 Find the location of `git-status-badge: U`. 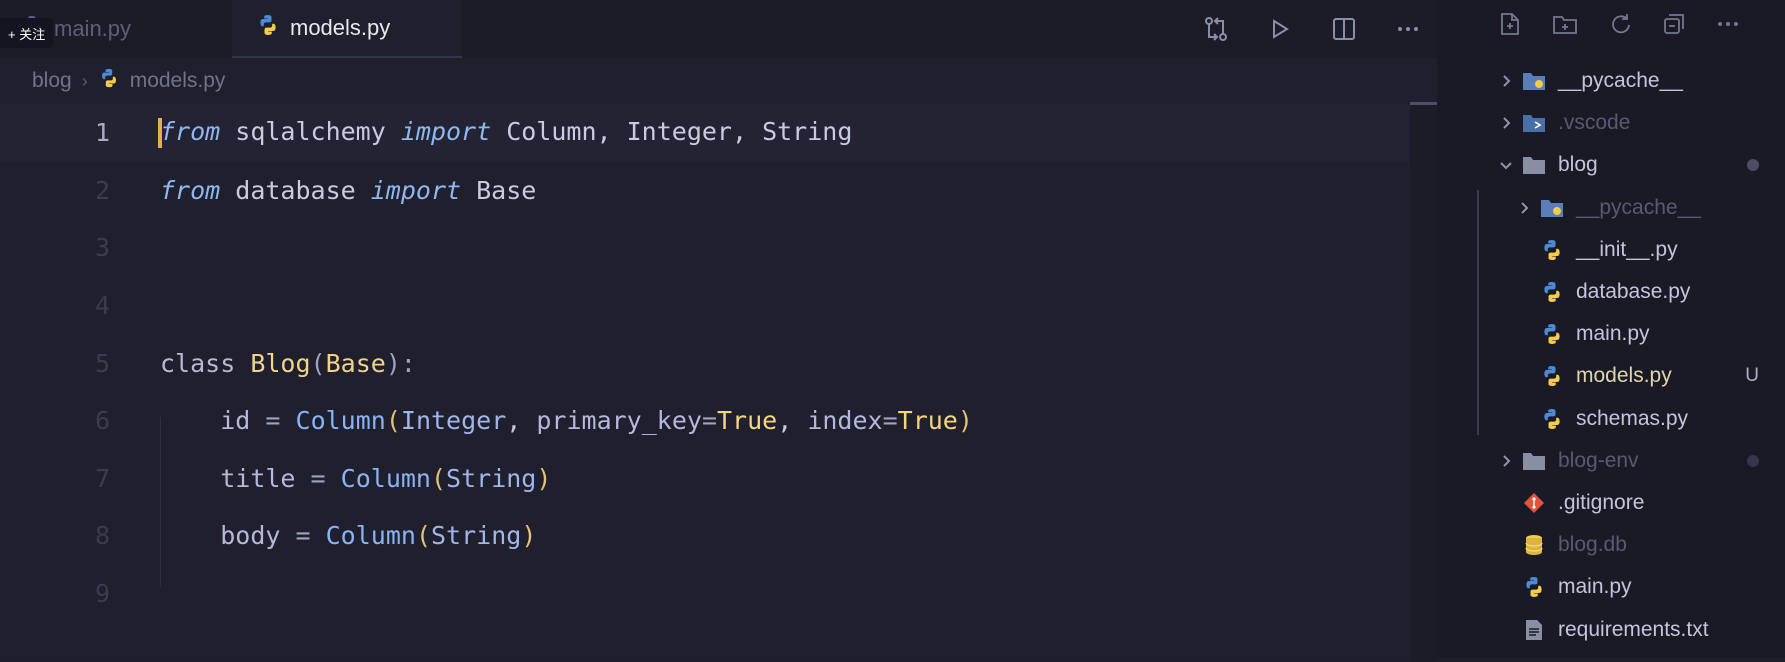

git-status-badge: U is located at coordinates (1752, 376).